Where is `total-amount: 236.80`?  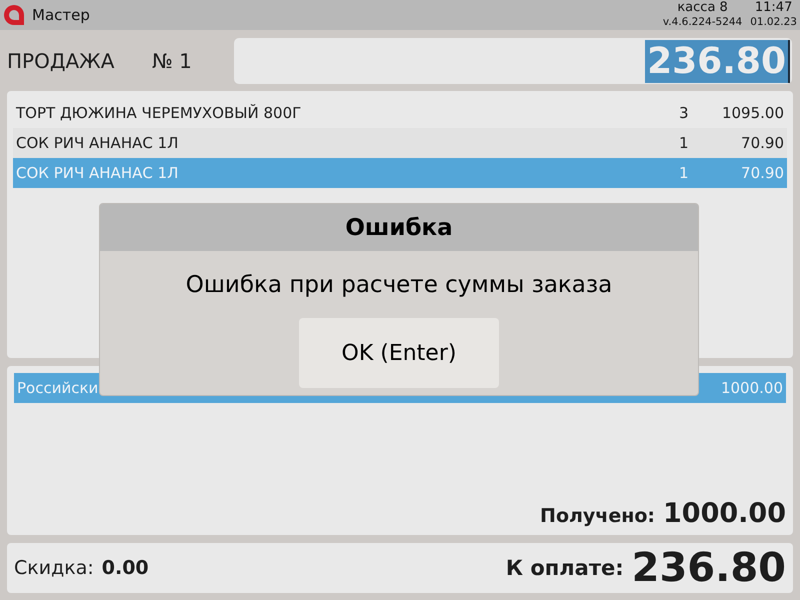
total-amount: 236.80 is located at coordinates (717, 61).